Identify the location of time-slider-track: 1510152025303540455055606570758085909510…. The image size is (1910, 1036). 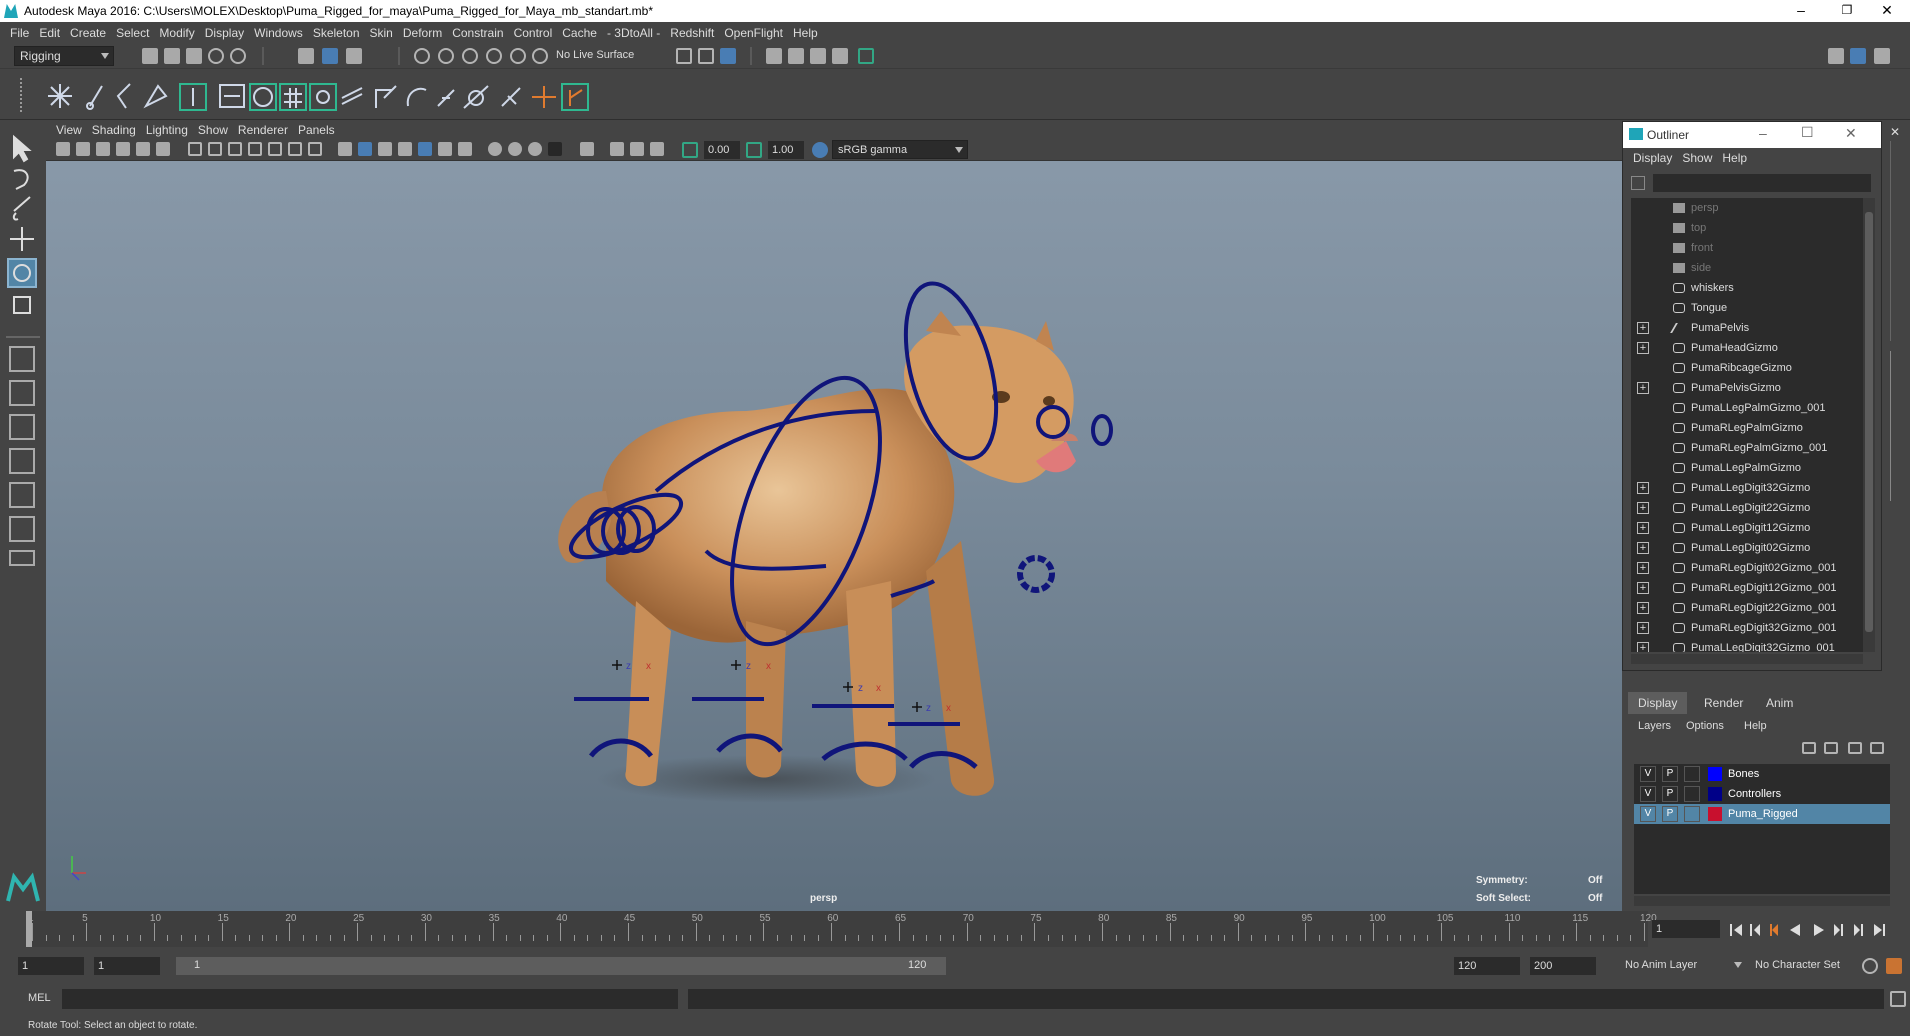
(842, 929).